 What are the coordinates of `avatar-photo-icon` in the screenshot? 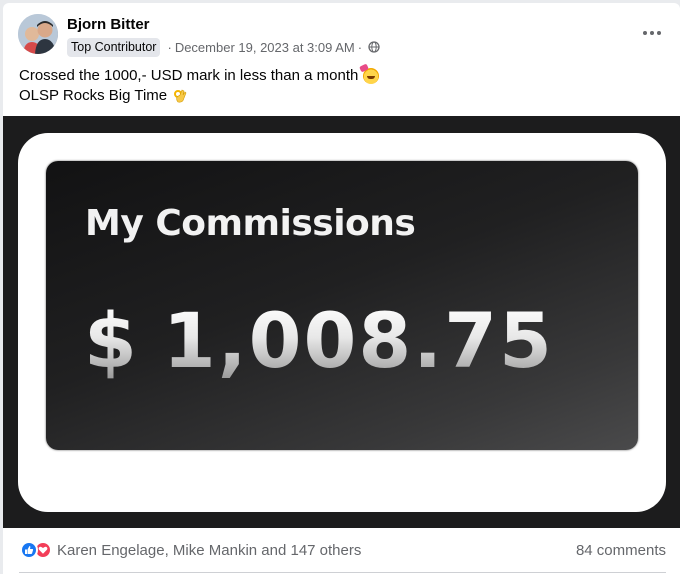 It's located at (38, 34).